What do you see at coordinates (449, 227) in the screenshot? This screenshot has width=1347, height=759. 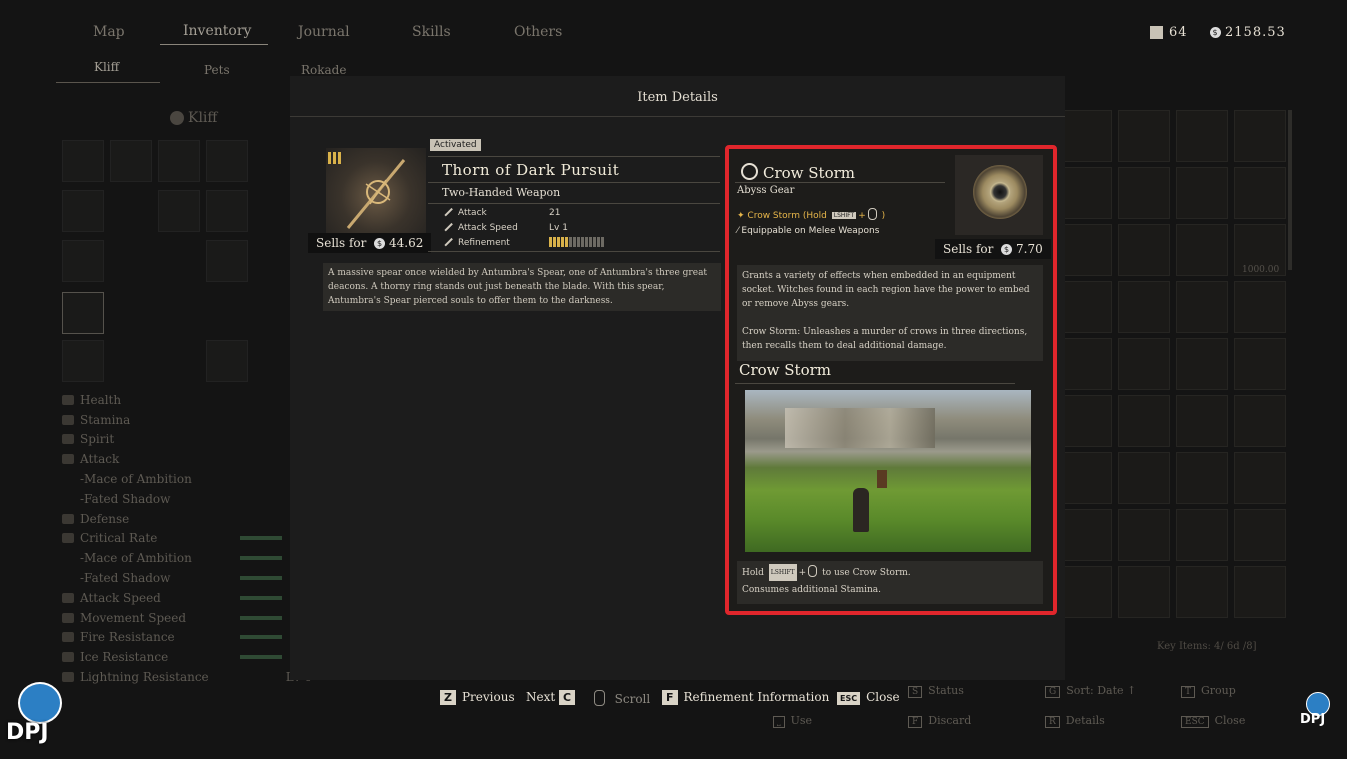 I see `speed-icon` at bounding box center [449, 227].